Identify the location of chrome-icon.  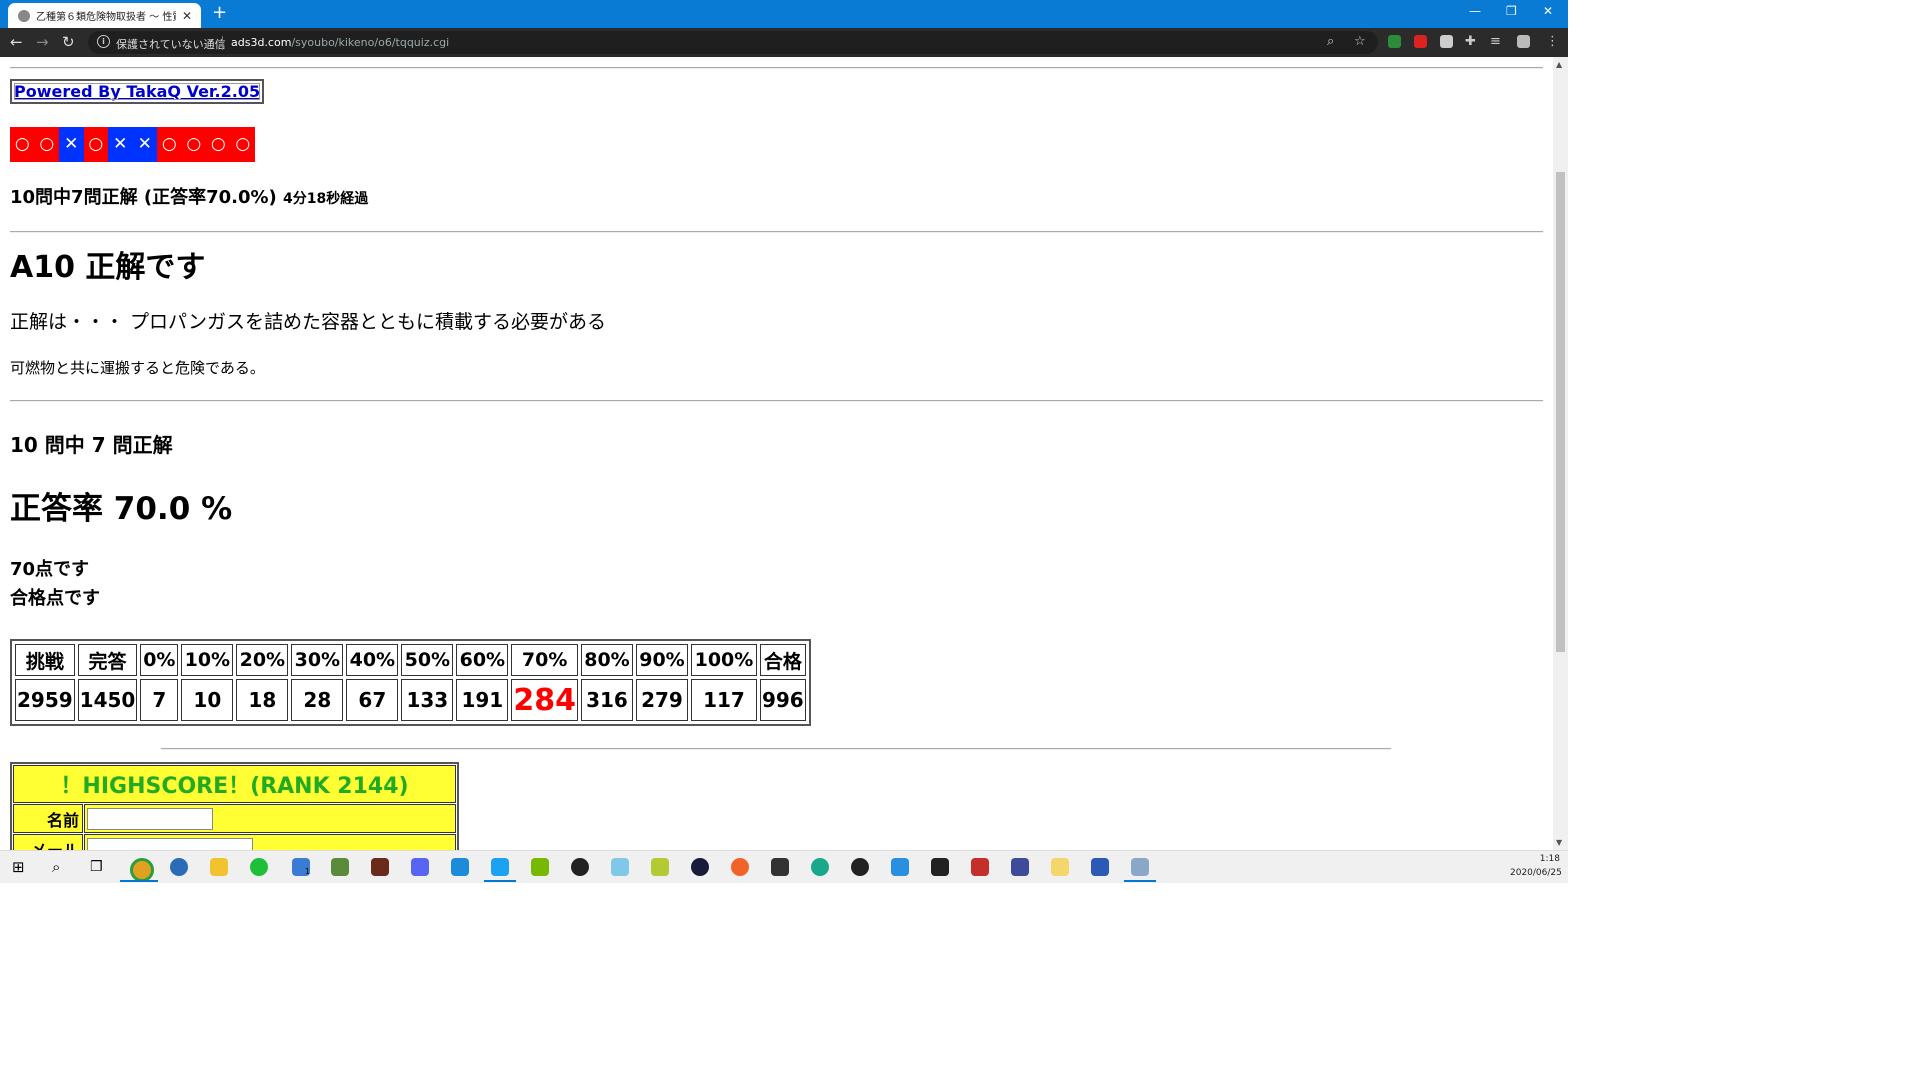
(142, 870).